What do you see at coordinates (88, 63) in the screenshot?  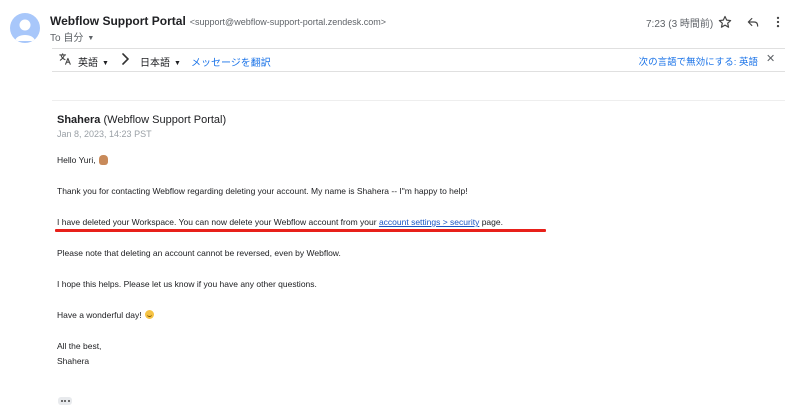 I see `source-language-label: 英語` at bounding box center [88, 63].